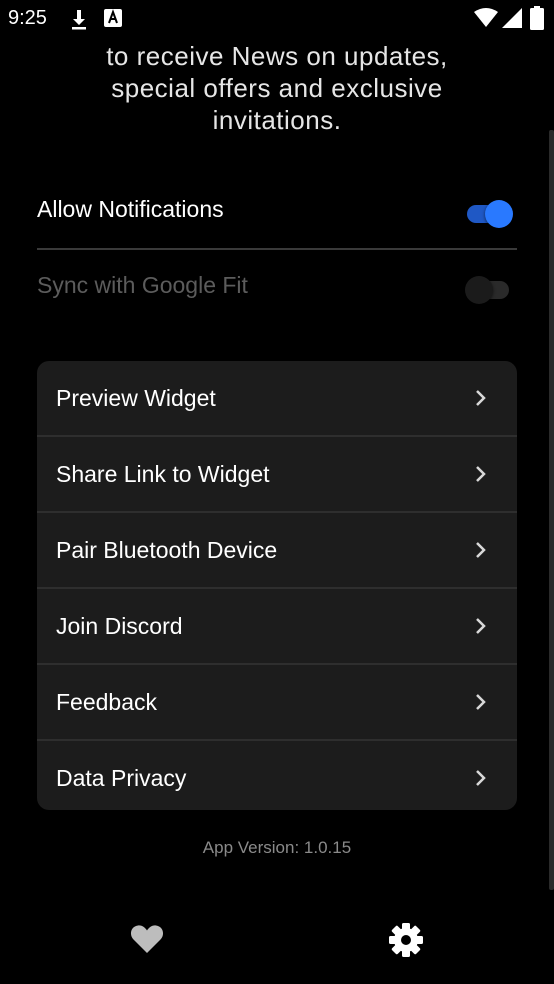  I want to click on menu-item-join-discord: Join Discord, so click(277, 627).